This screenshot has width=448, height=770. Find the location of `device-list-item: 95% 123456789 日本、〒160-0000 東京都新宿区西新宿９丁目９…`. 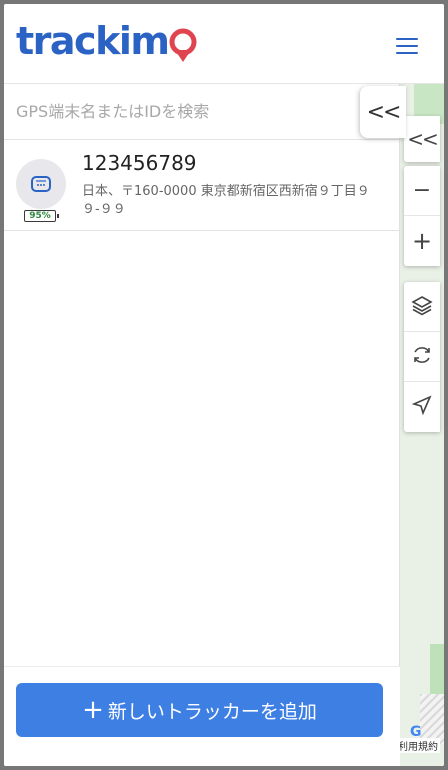

device-list-item: 95% 123456789 日本、〒160-0000 東京都新宿区西新宿９丁目９… is located at coordinates (202, 186).